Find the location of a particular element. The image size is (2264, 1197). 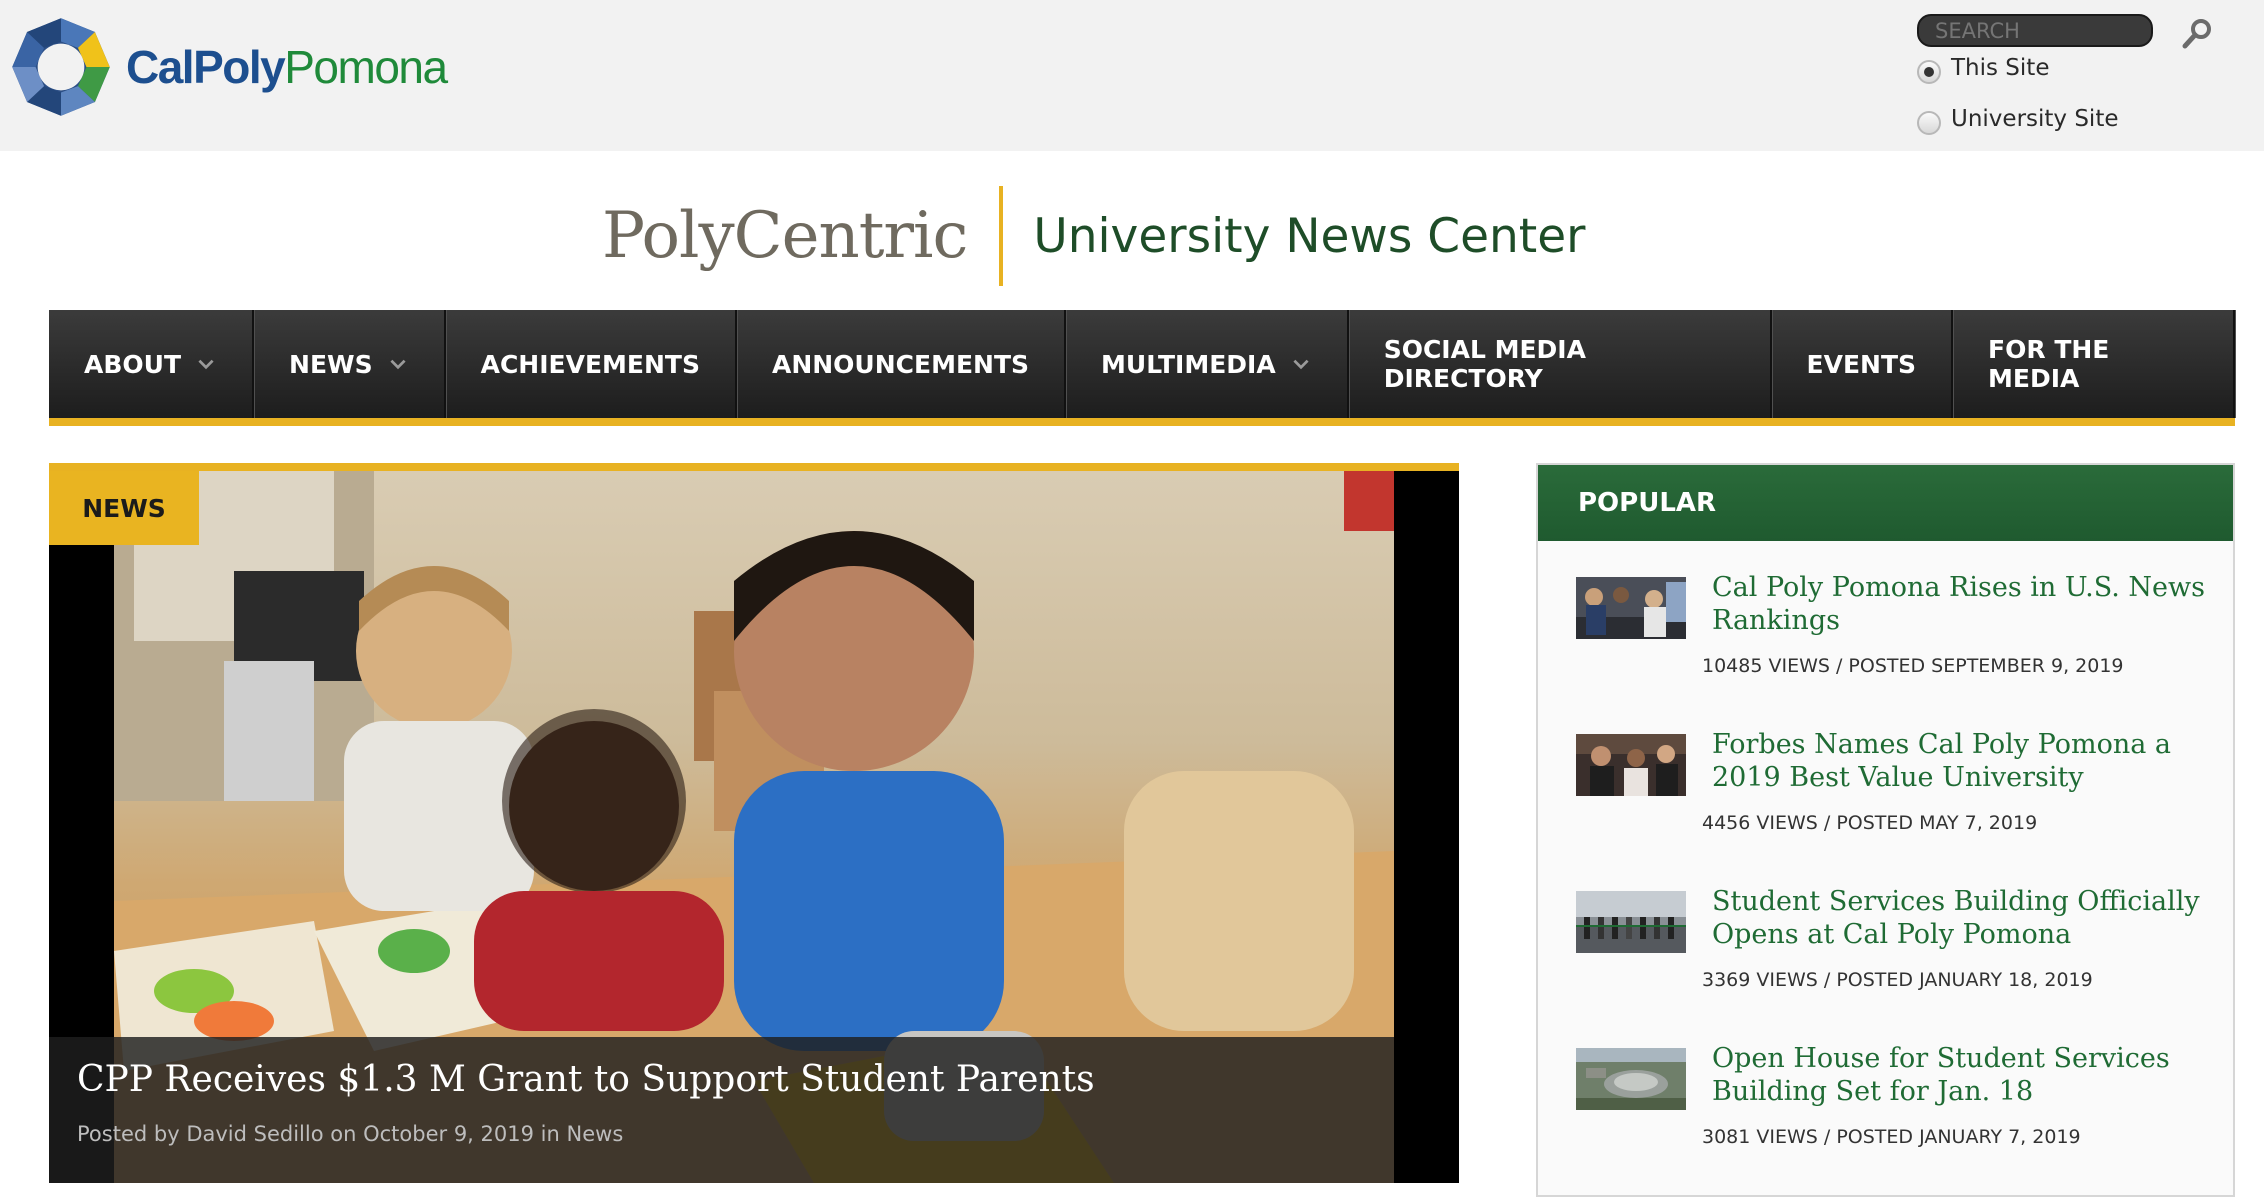

search-input is located at coordinates (2035, 30).